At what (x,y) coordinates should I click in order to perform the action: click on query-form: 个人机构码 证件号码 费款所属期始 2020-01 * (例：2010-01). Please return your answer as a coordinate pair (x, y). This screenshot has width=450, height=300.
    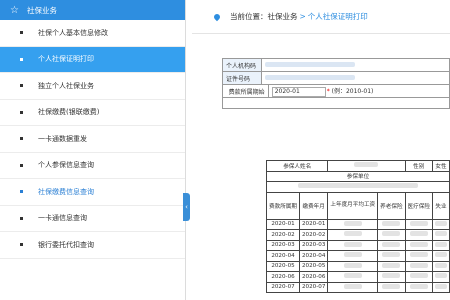
    Looking at the image, I should click on (336, 83).